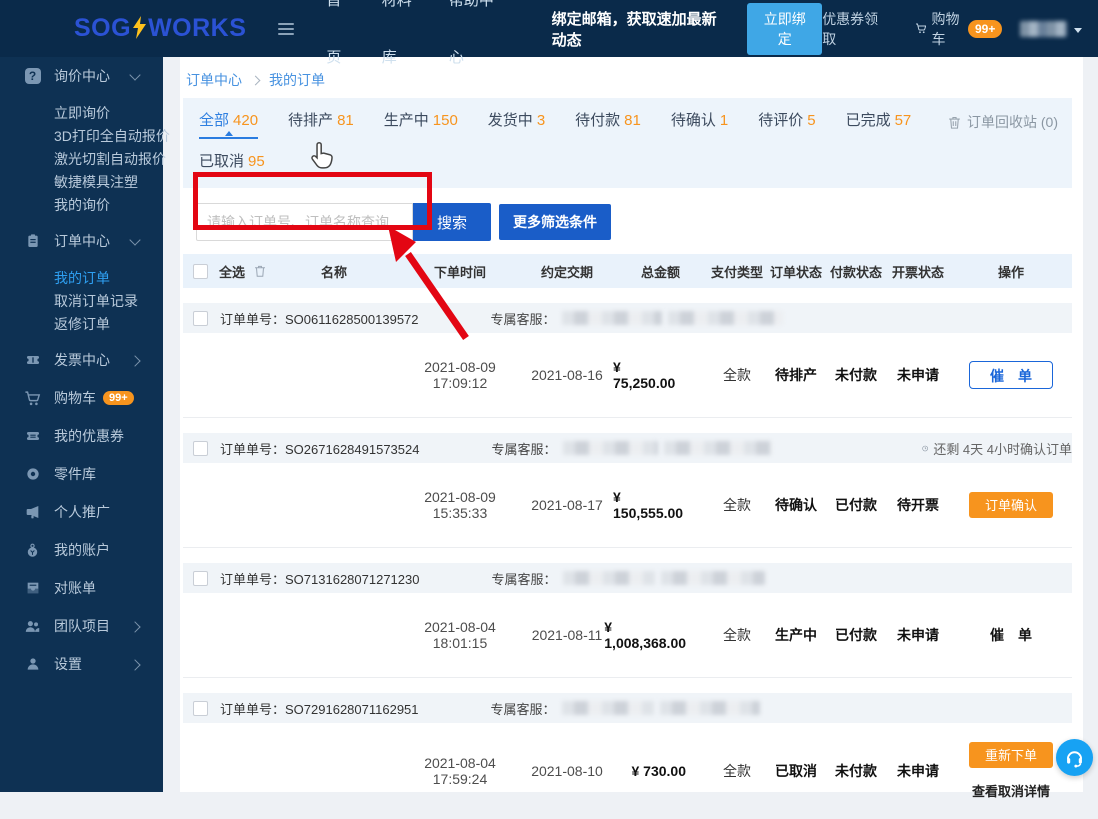 The image size is (1098, 819). Describe the element at coordinates (1011, 505) in the screenshot. I see `confirm-order-button: 订单确认` at that location.